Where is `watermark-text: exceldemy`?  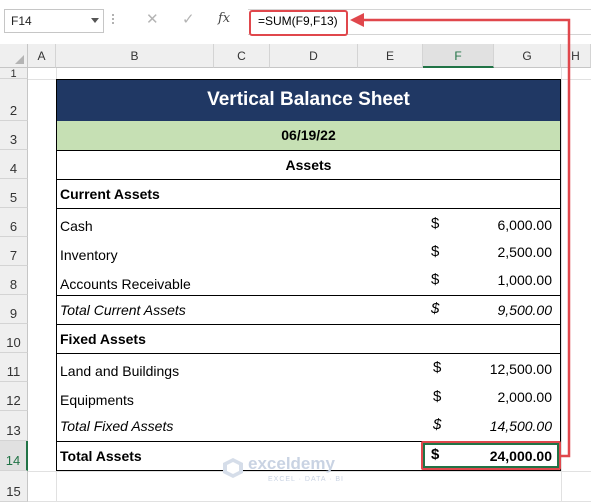
watermark-text: exceldemy is located at coordinates (291, 463).